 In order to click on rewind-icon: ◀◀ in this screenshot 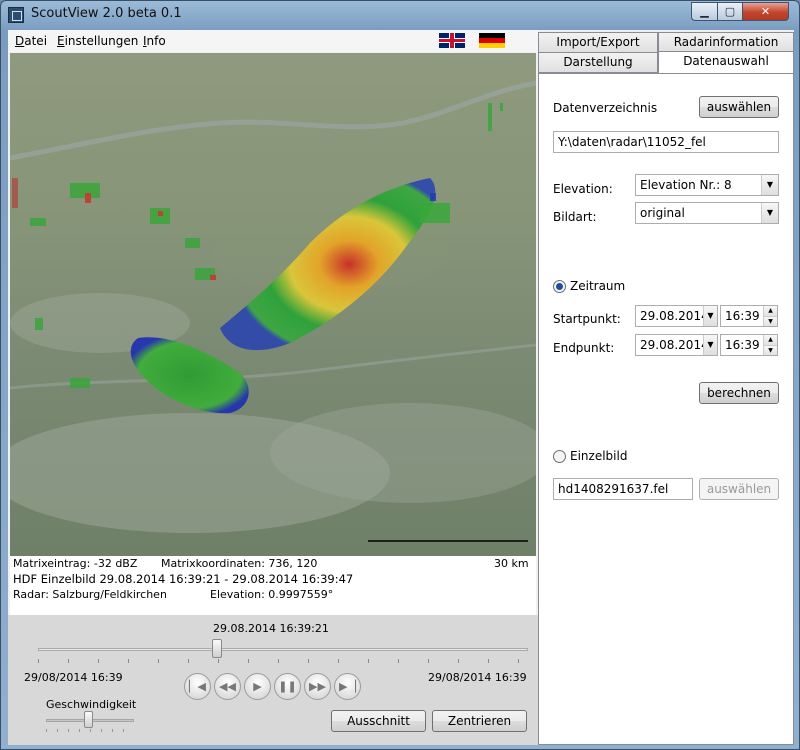, I will do `click(227, 686)`.